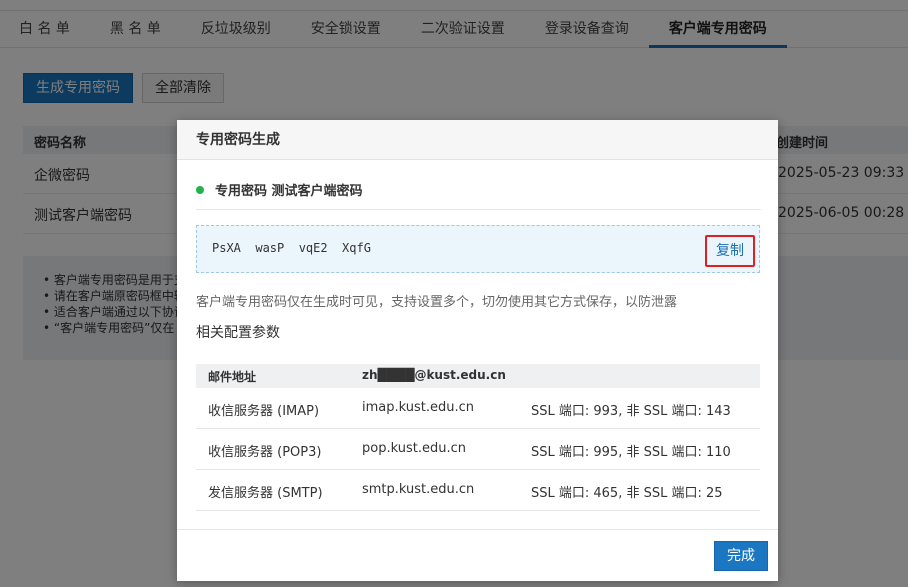 The width and height of the screenshot is (908, 587). What do you see at coordinates (414, 448) in the screenshot?
I see `server-host: pop.kust.edu.cn` at bounding box center [414, 448].